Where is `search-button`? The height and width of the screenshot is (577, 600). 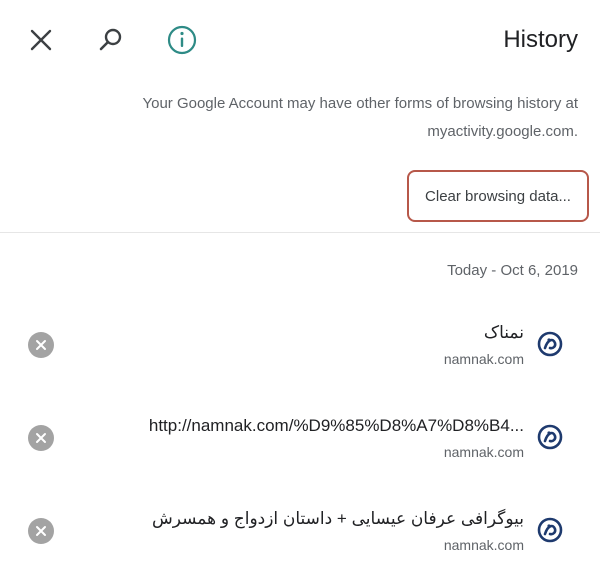 search-button is located at coordinates (111, 40).